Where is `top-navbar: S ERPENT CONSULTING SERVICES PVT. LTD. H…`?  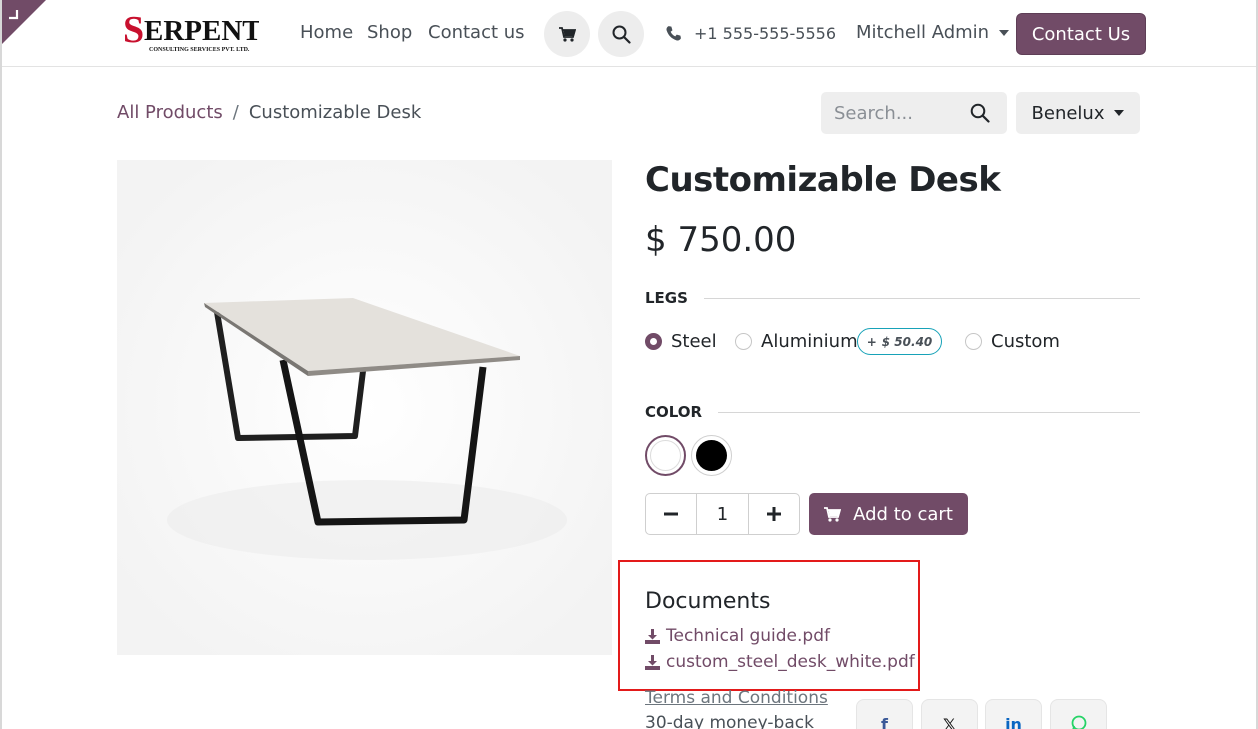
top-navbar: S ERPENT CONSULTING SERVICES PVT. LTD. H… is located at coordinates (629, 33).